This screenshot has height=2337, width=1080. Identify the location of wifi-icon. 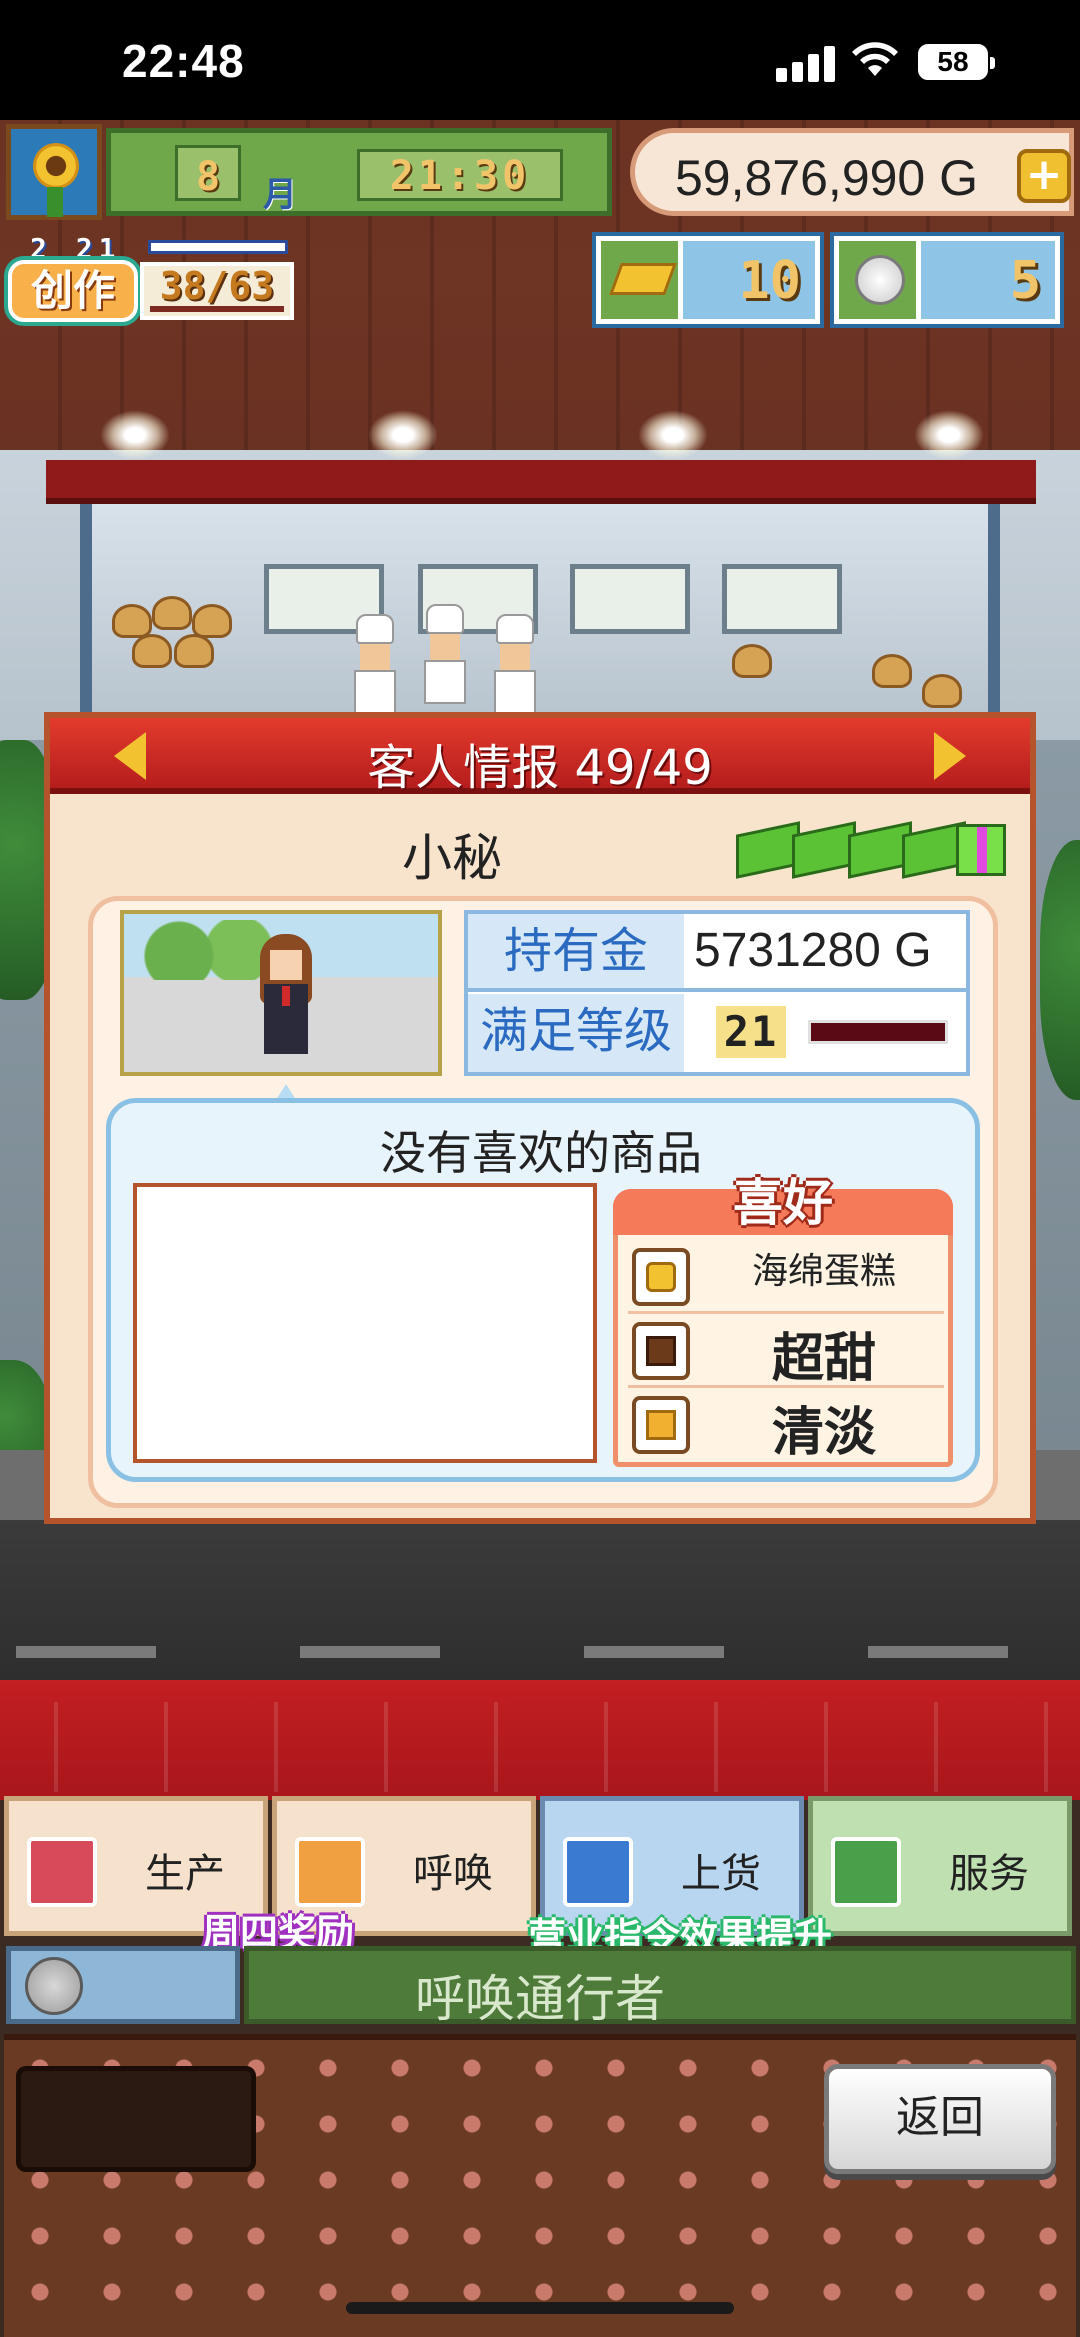
(875, 59).